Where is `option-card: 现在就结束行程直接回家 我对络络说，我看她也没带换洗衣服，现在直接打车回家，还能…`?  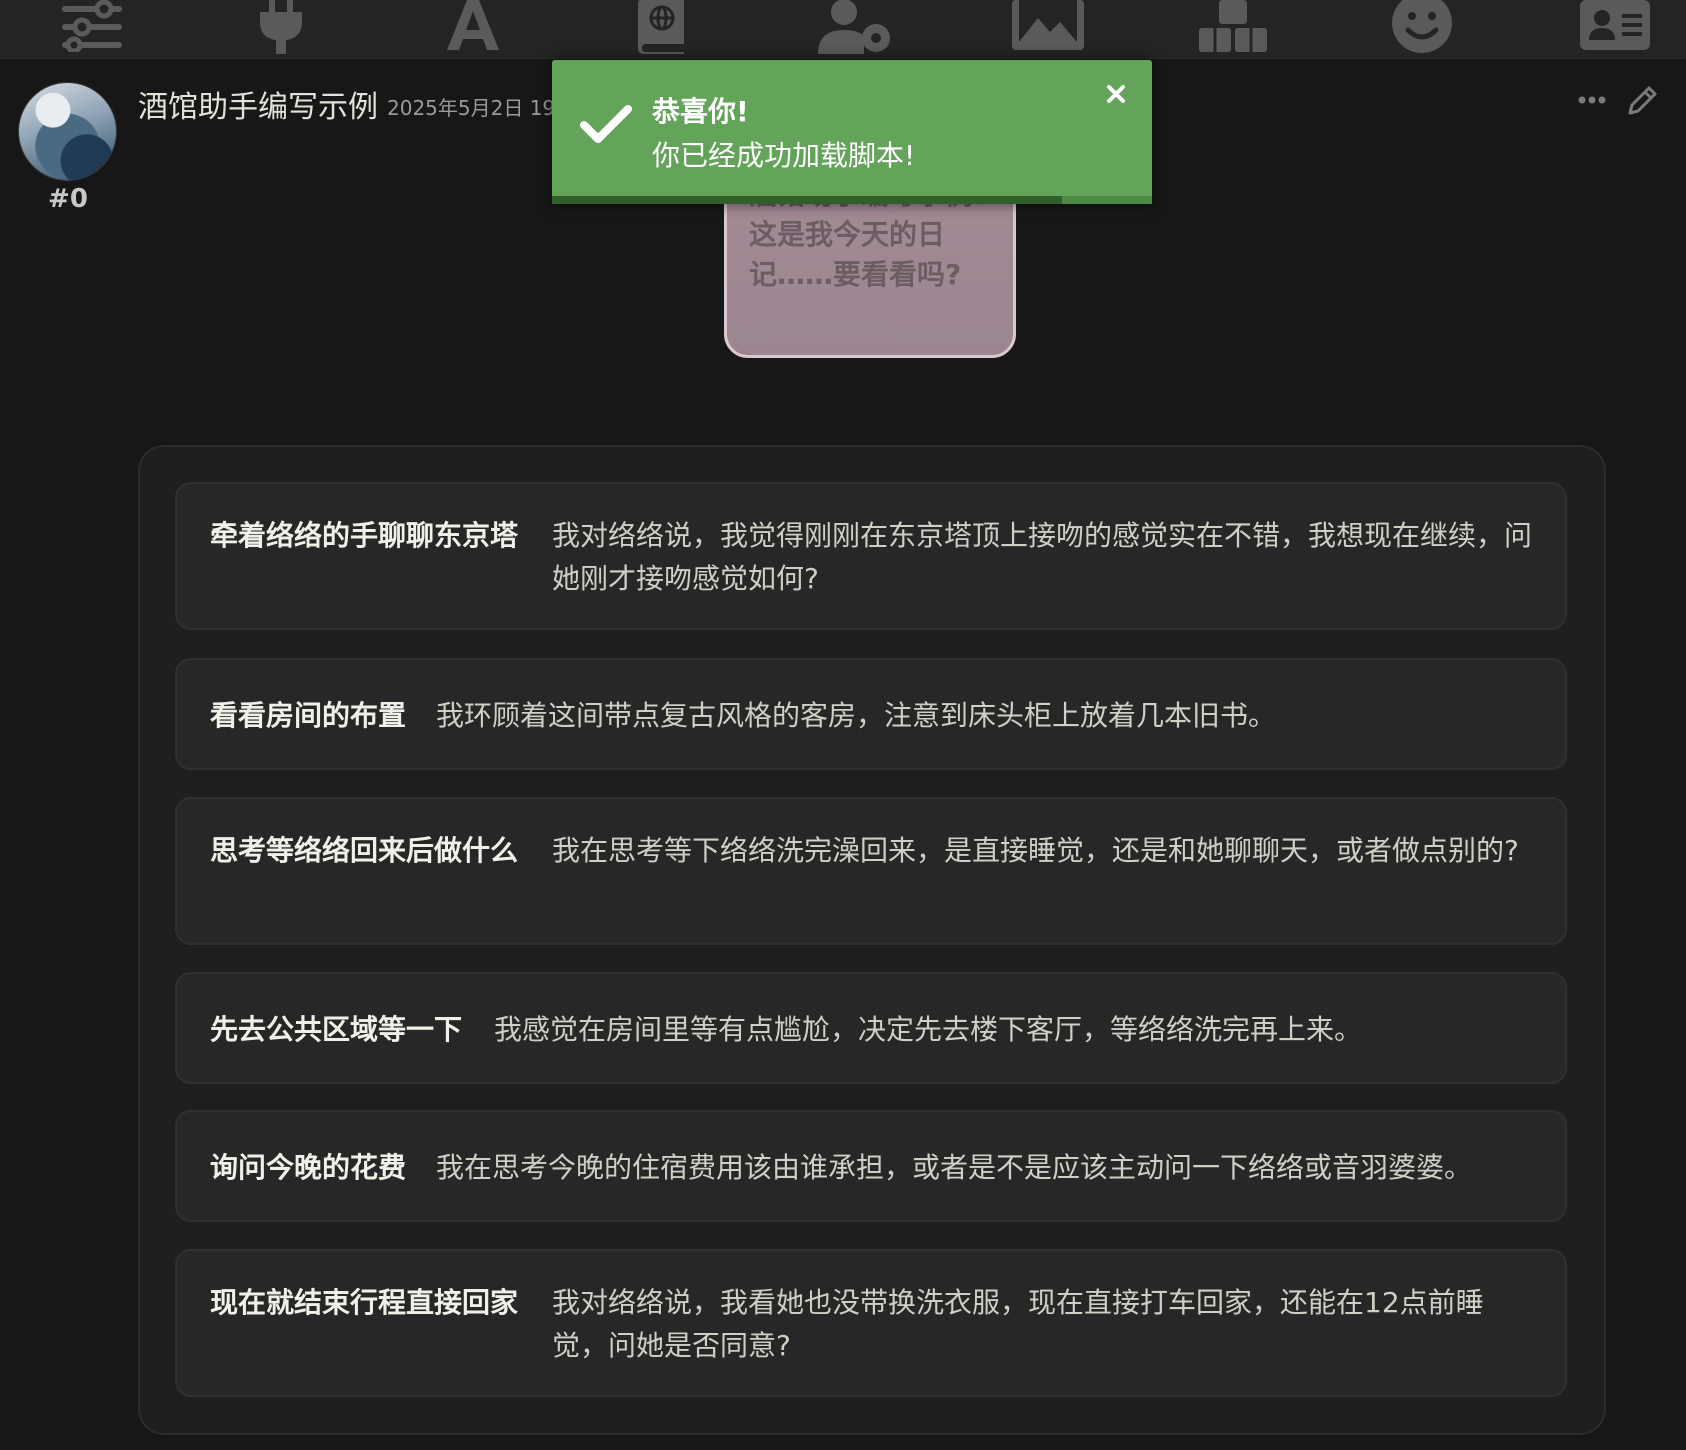 option-card: 现在就结束行程直接回家 我对络络说，我看她也没带换洗衣服，现在直接打车回家，还能… is located at coordinates (871, 1323).